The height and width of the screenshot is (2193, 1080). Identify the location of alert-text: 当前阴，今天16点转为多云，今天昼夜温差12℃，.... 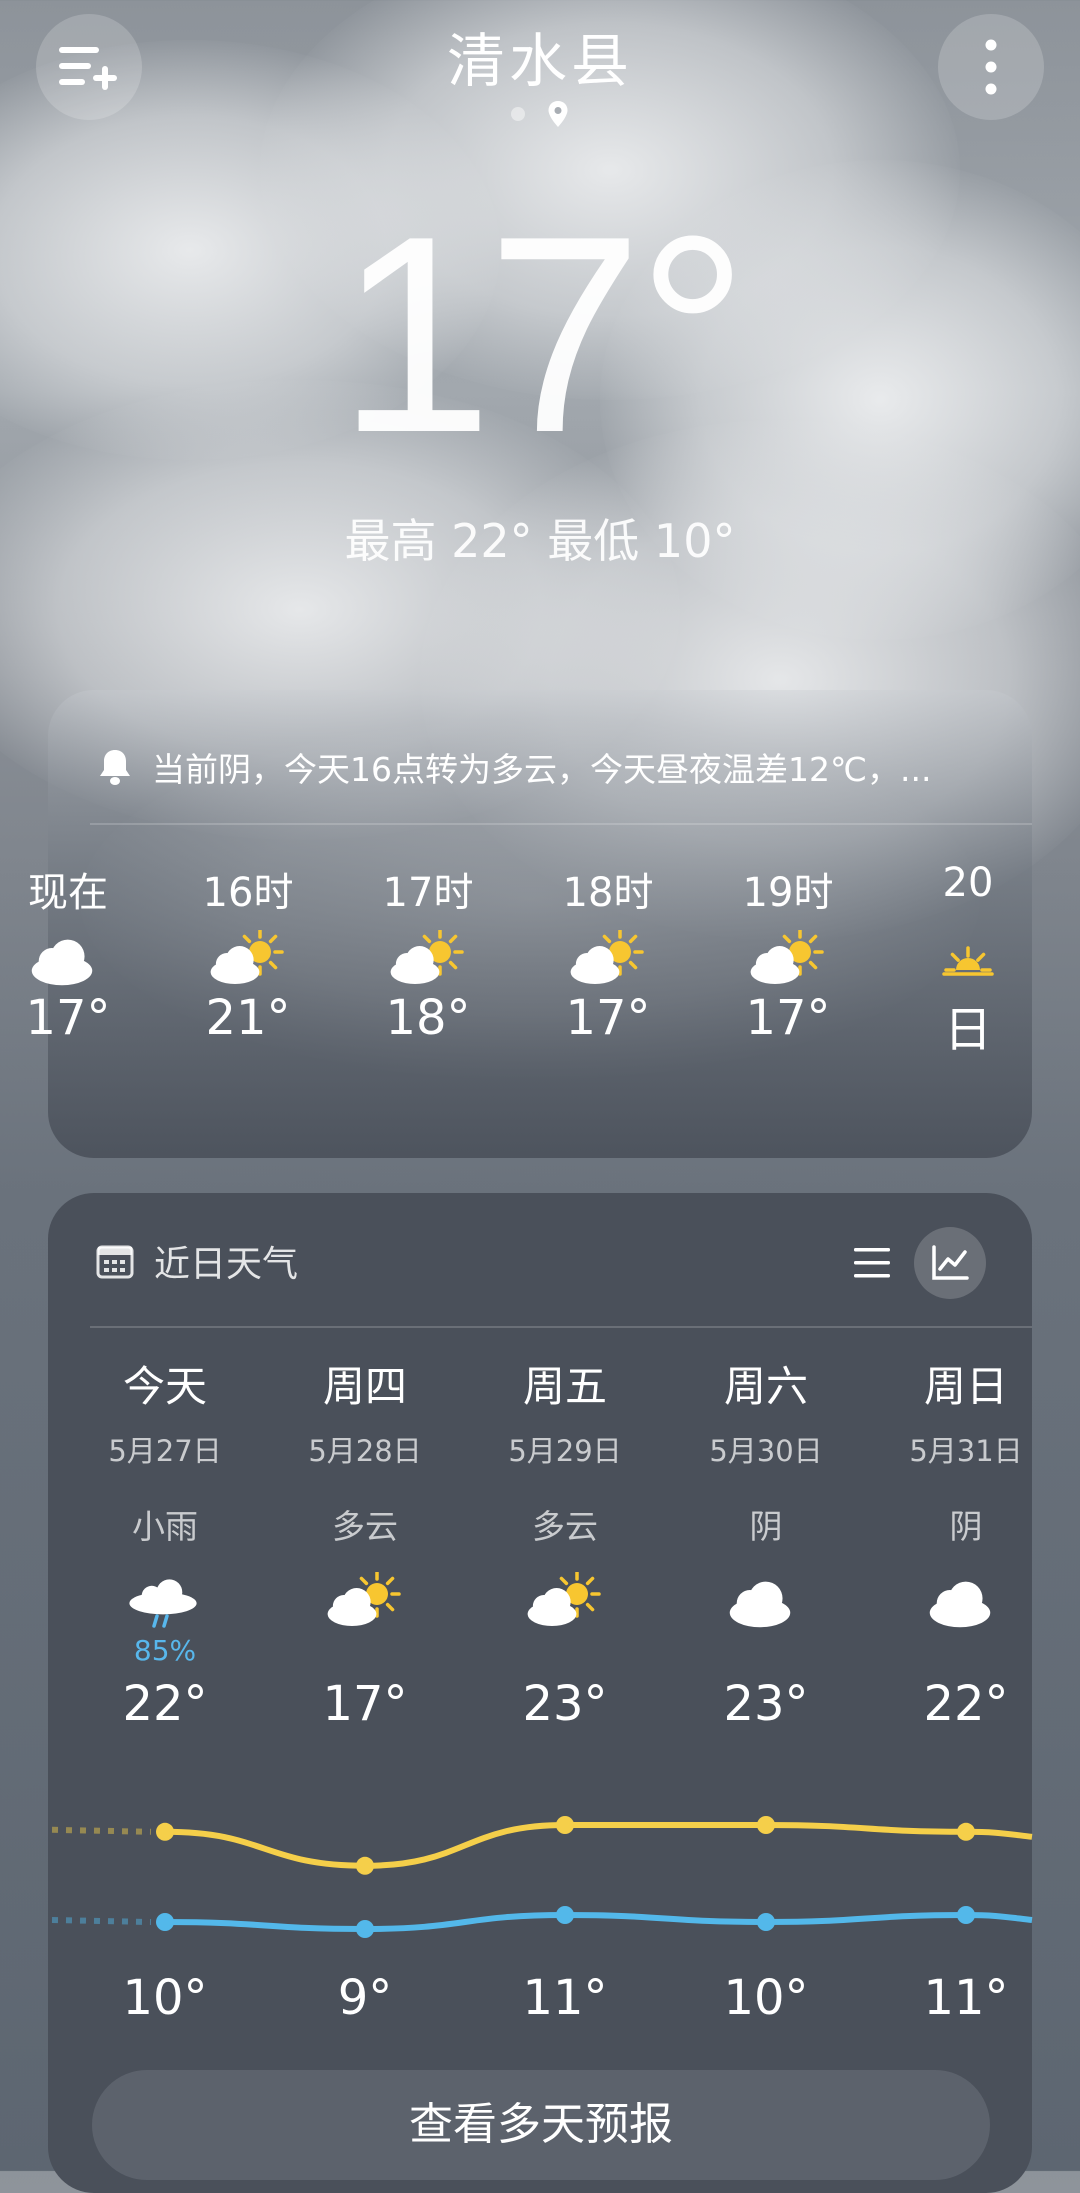
(542, 769).